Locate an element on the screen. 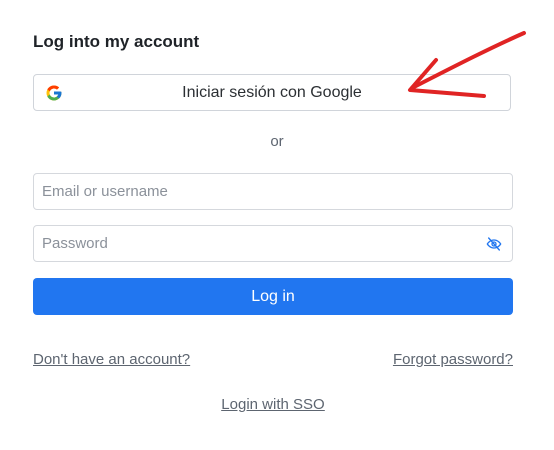  forgot-password-link: Forgot password? is located at coordinates (453, 359).